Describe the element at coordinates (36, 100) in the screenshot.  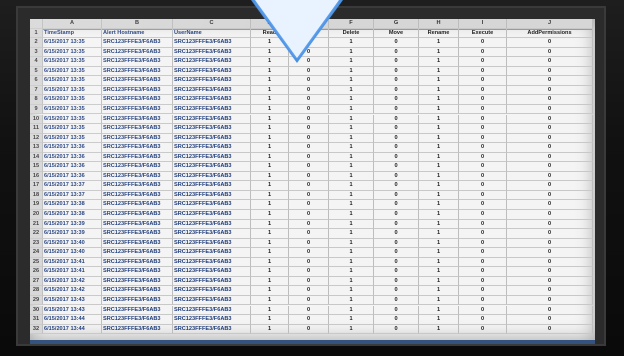
I see `row-number-cell: 8` at that location.